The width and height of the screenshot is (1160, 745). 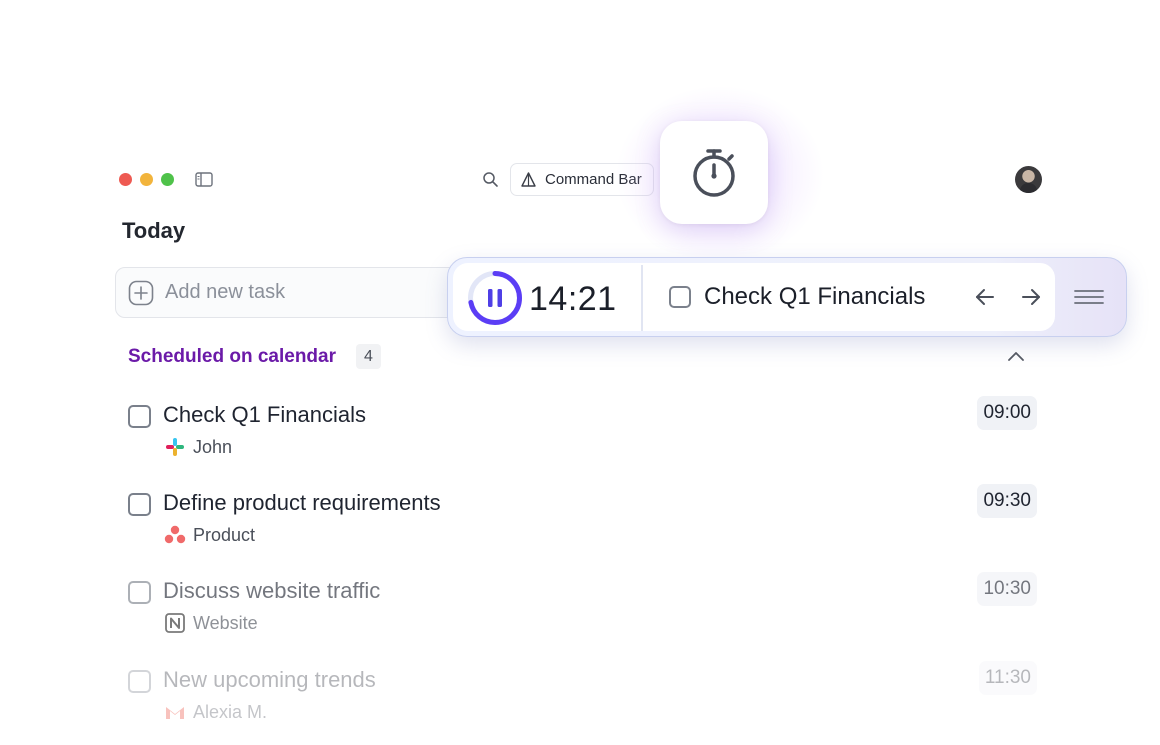 I want to click on floating-timer-bar: 14:21 Check Q1 Financials, so click(x=787, y=297).